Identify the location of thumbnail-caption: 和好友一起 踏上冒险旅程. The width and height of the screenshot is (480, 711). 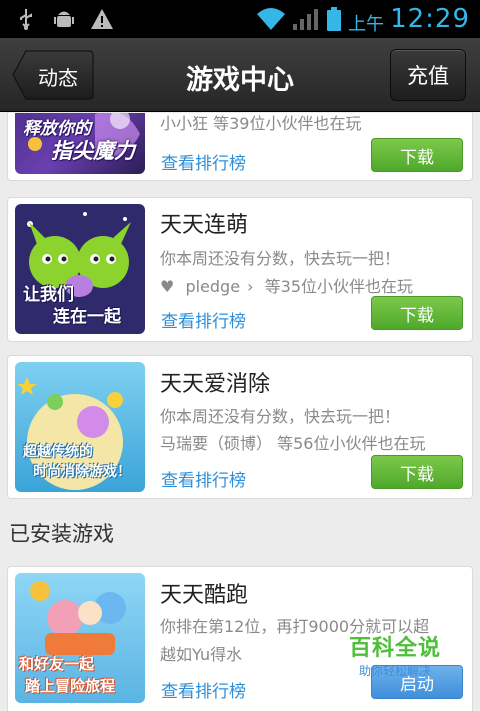
(67, 675).